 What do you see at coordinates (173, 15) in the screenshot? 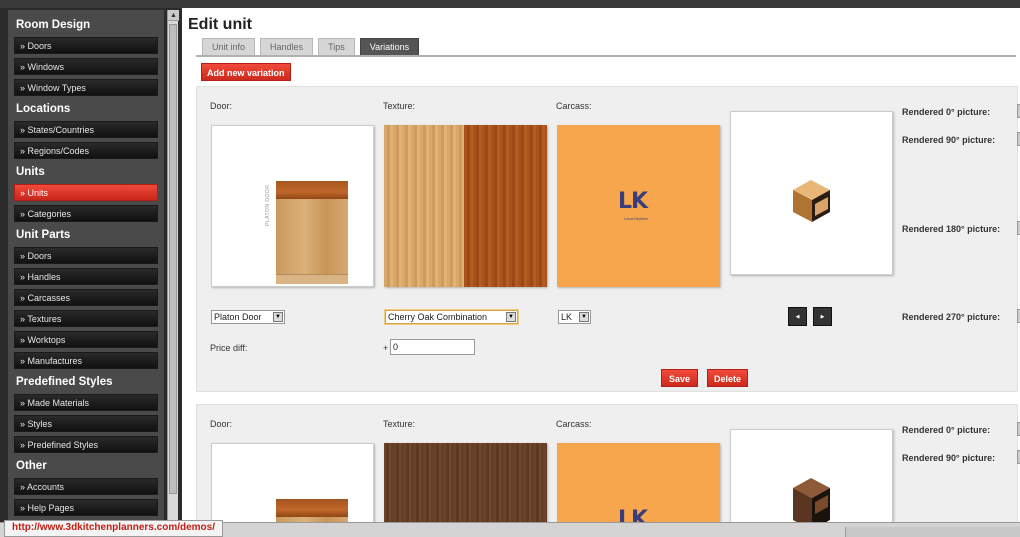
I see `scroll-up-icon: ▲` at bounding box center [173, 15].